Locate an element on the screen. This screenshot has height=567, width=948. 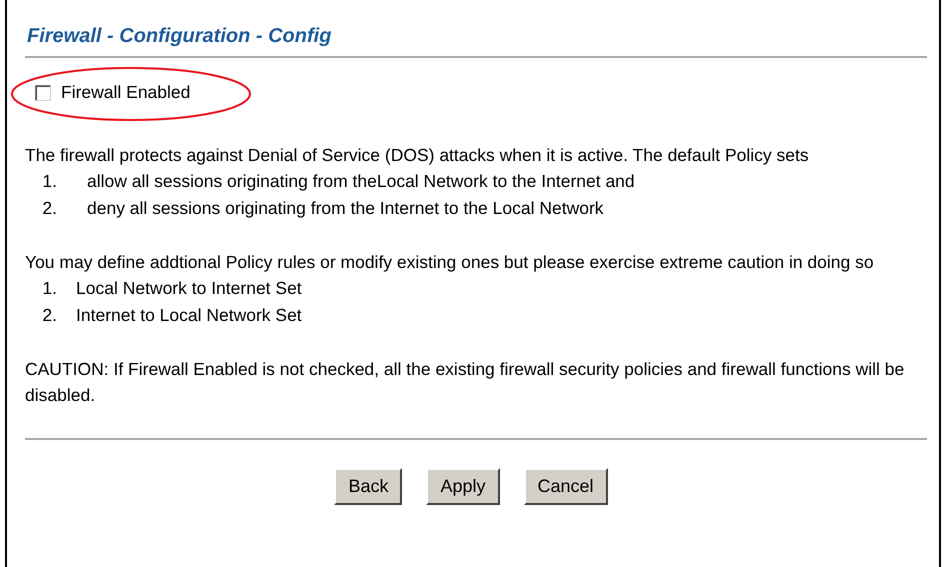
page-title: Firewall - Configuration - Config is located at coordinates (179, 36).